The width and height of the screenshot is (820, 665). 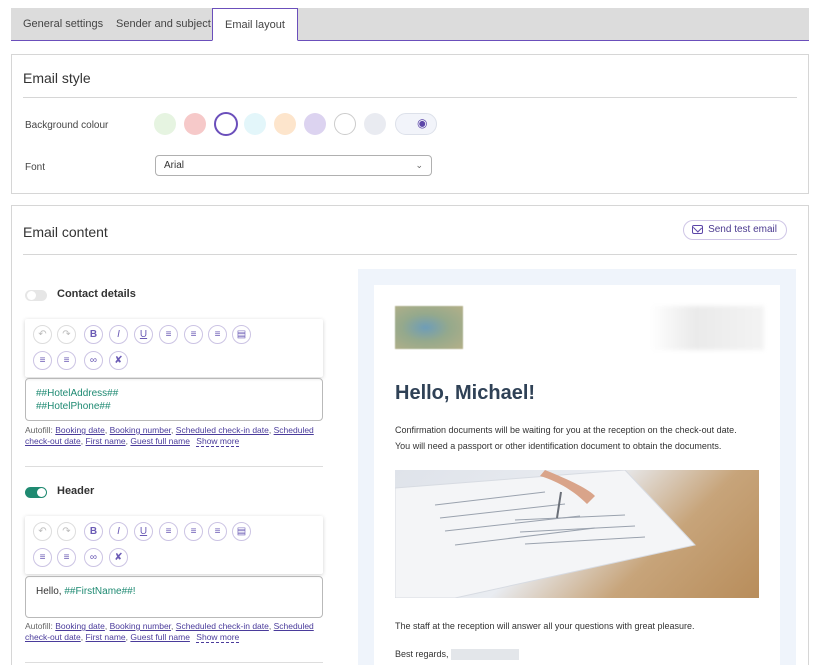 I want to click on first-name-placeholder: ##FirstName##, so click(x=98, y=591).